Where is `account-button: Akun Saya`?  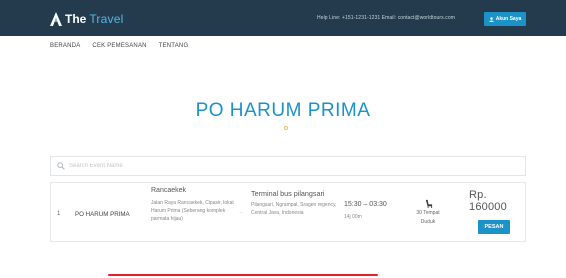
account-button: Akun Saya is located at coordinates (505, 19).